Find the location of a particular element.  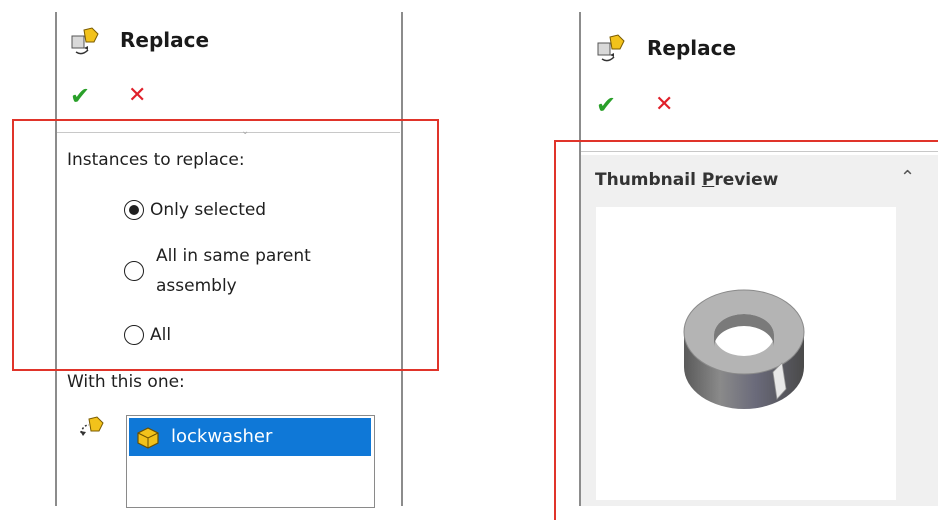

list-item: lockwasher is located at coordinates (250, 437).